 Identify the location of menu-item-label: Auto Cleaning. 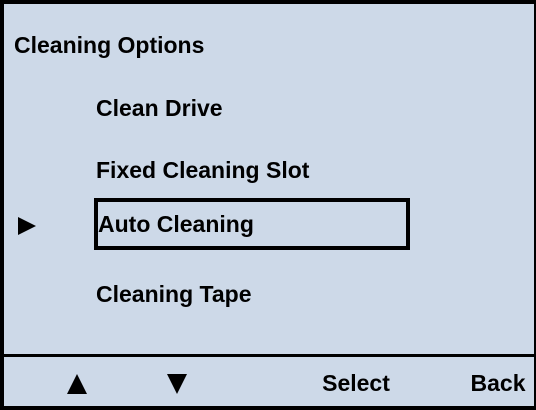
(176, 223).